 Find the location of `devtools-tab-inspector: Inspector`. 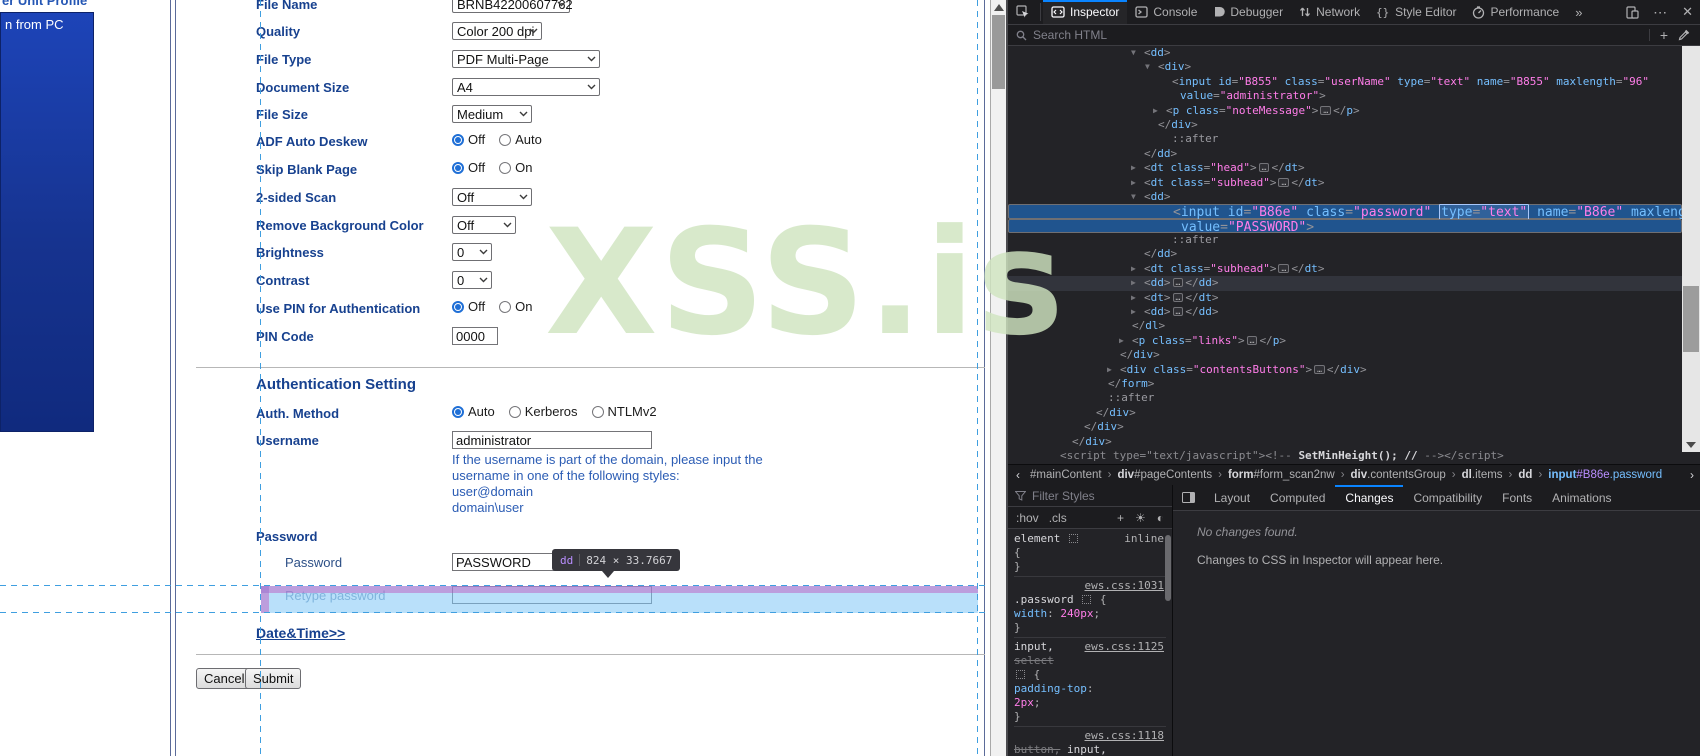

devtools-tab-inspector: Inspector is located at coordinates (1085, 12).